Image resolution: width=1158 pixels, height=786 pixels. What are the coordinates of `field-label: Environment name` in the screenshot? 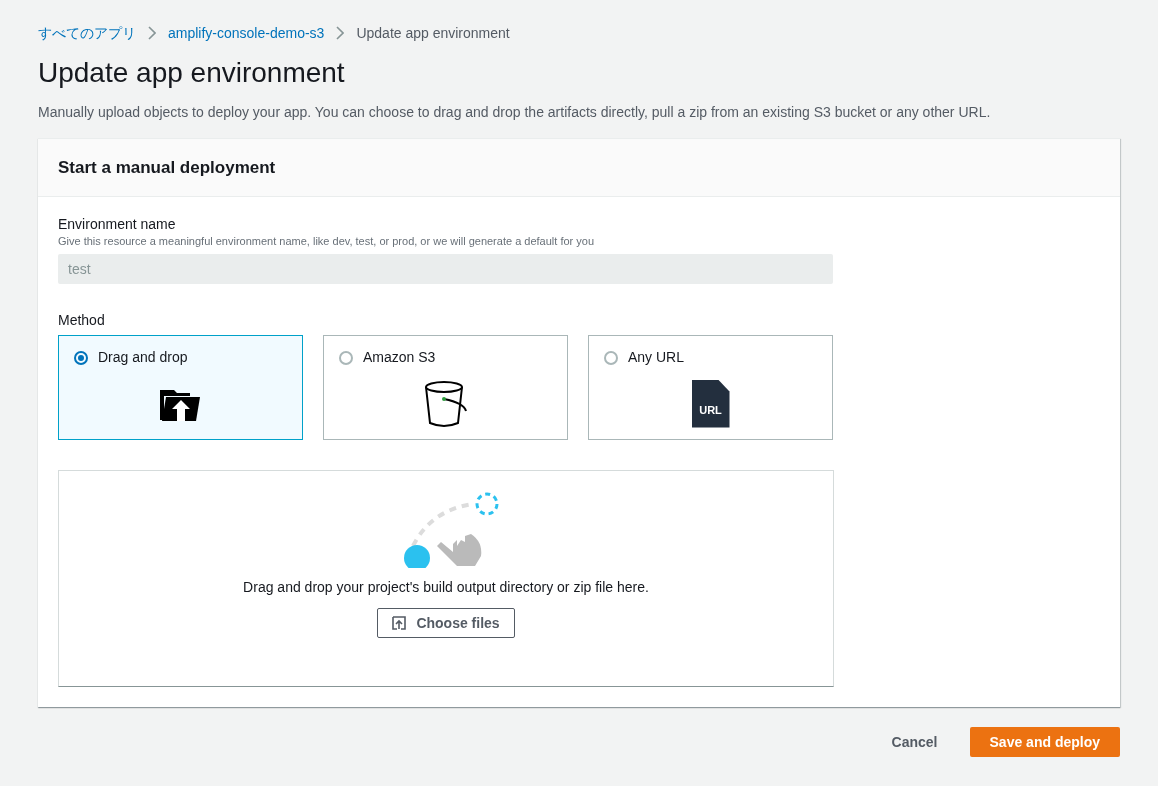 It's located at (117, 224).